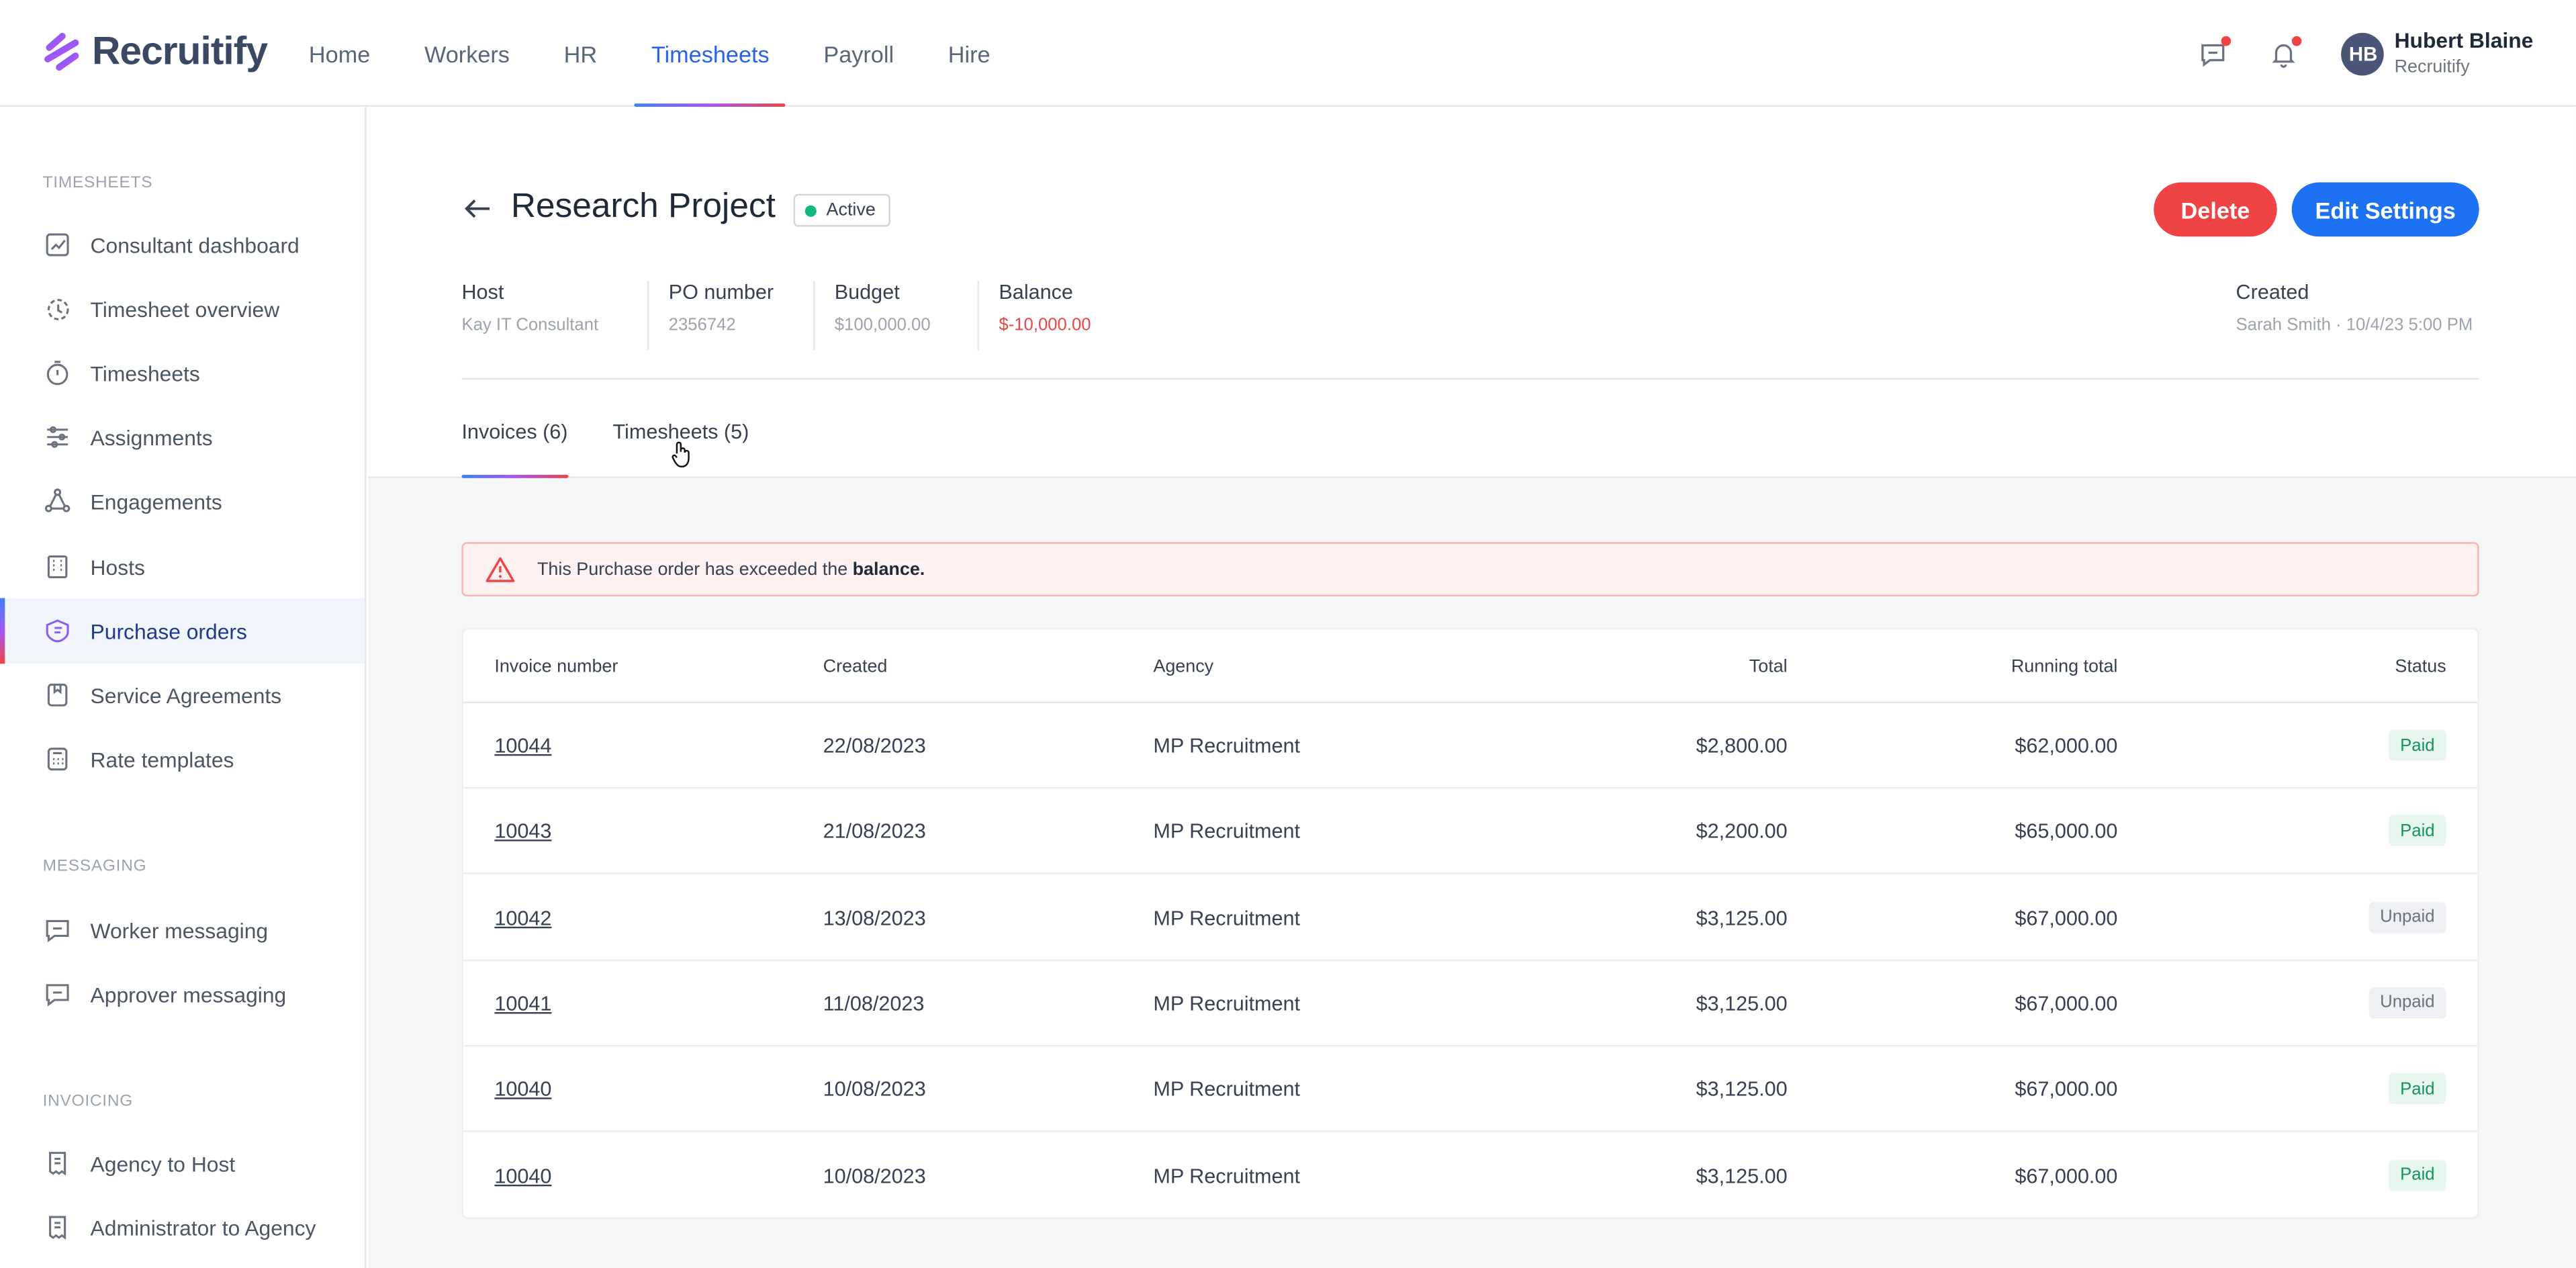 The height and width of the screenshot is (1268, 2576). I want to click on sidebar-item-approver-messaging: Approver messaging, so click(182, 994).